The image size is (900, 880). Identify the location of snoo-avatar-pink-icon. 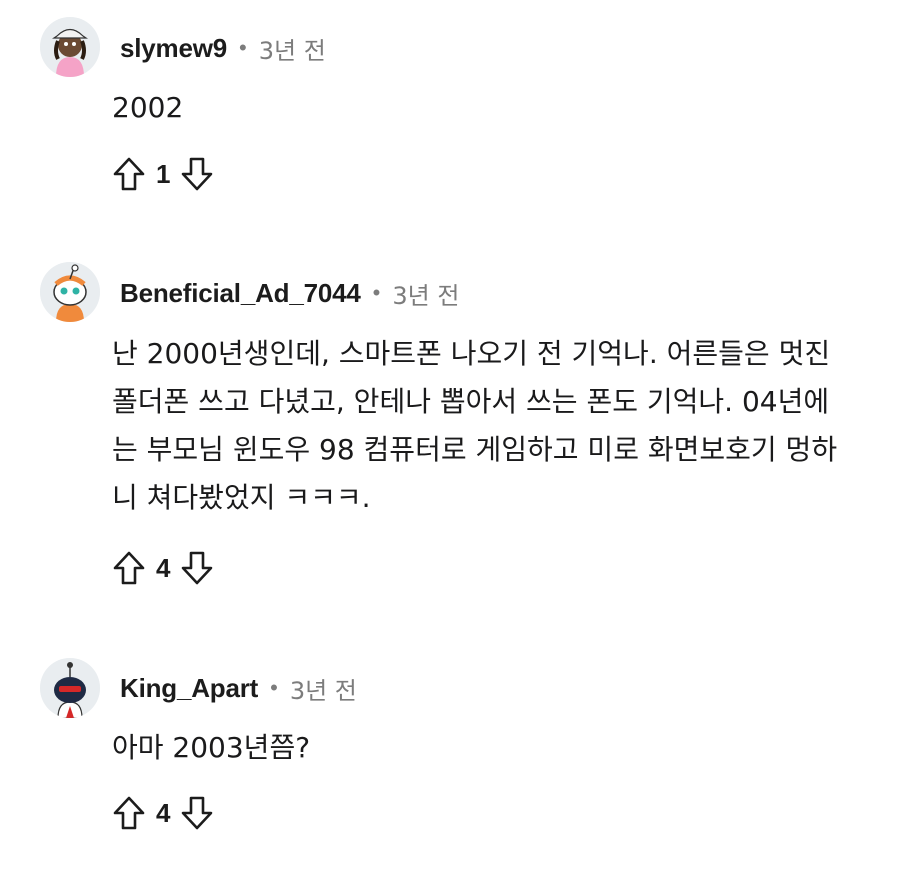
(70, 47).